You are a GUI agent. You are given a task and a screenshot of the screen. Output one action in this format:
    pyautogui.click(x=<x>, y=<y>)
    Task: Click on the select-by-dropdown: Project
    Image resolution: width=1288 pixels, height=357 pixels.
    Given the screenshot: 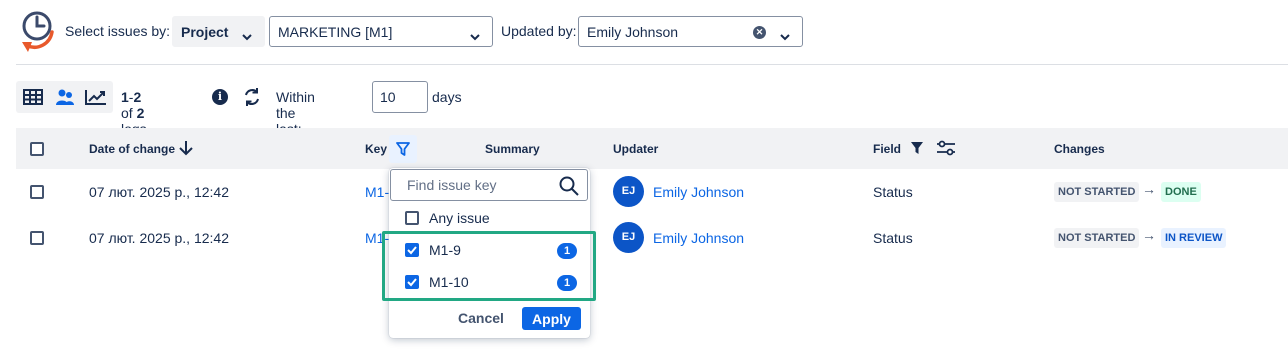 What is the action you would take?
    pyautogui.click(x=218, y=31)
    